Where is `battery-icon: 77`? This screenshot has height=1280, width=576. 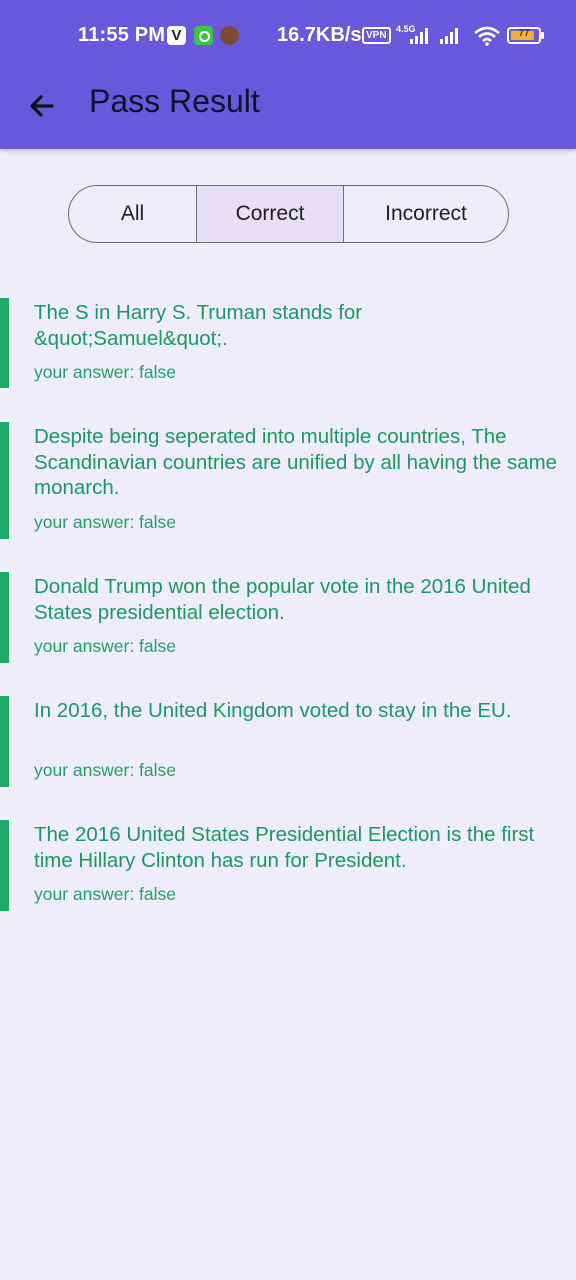
battery-icon: 77 is located at coordinates (525, 35).